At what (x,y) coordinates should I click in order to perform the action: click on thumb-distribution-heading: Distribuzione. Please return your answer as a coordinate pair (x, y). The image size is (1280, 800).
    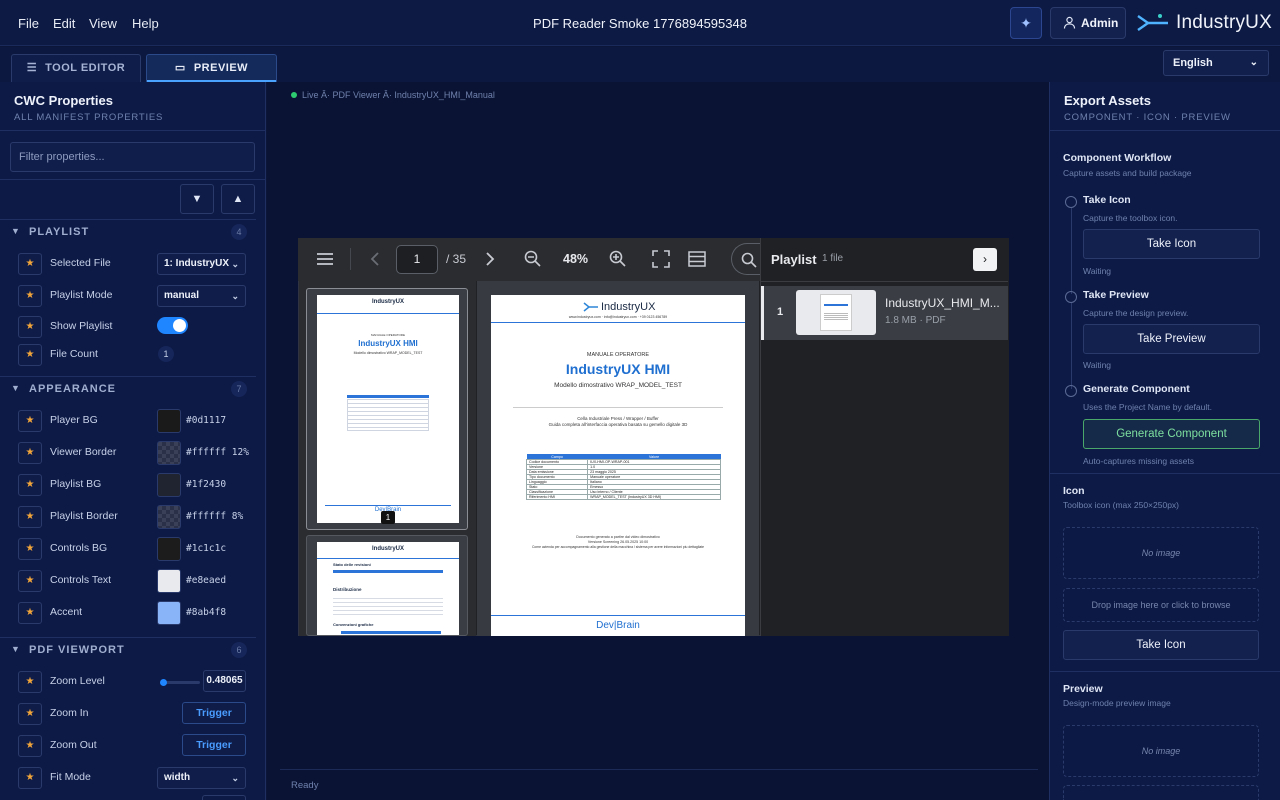
    Looking at the image, I should click on (347, 589).